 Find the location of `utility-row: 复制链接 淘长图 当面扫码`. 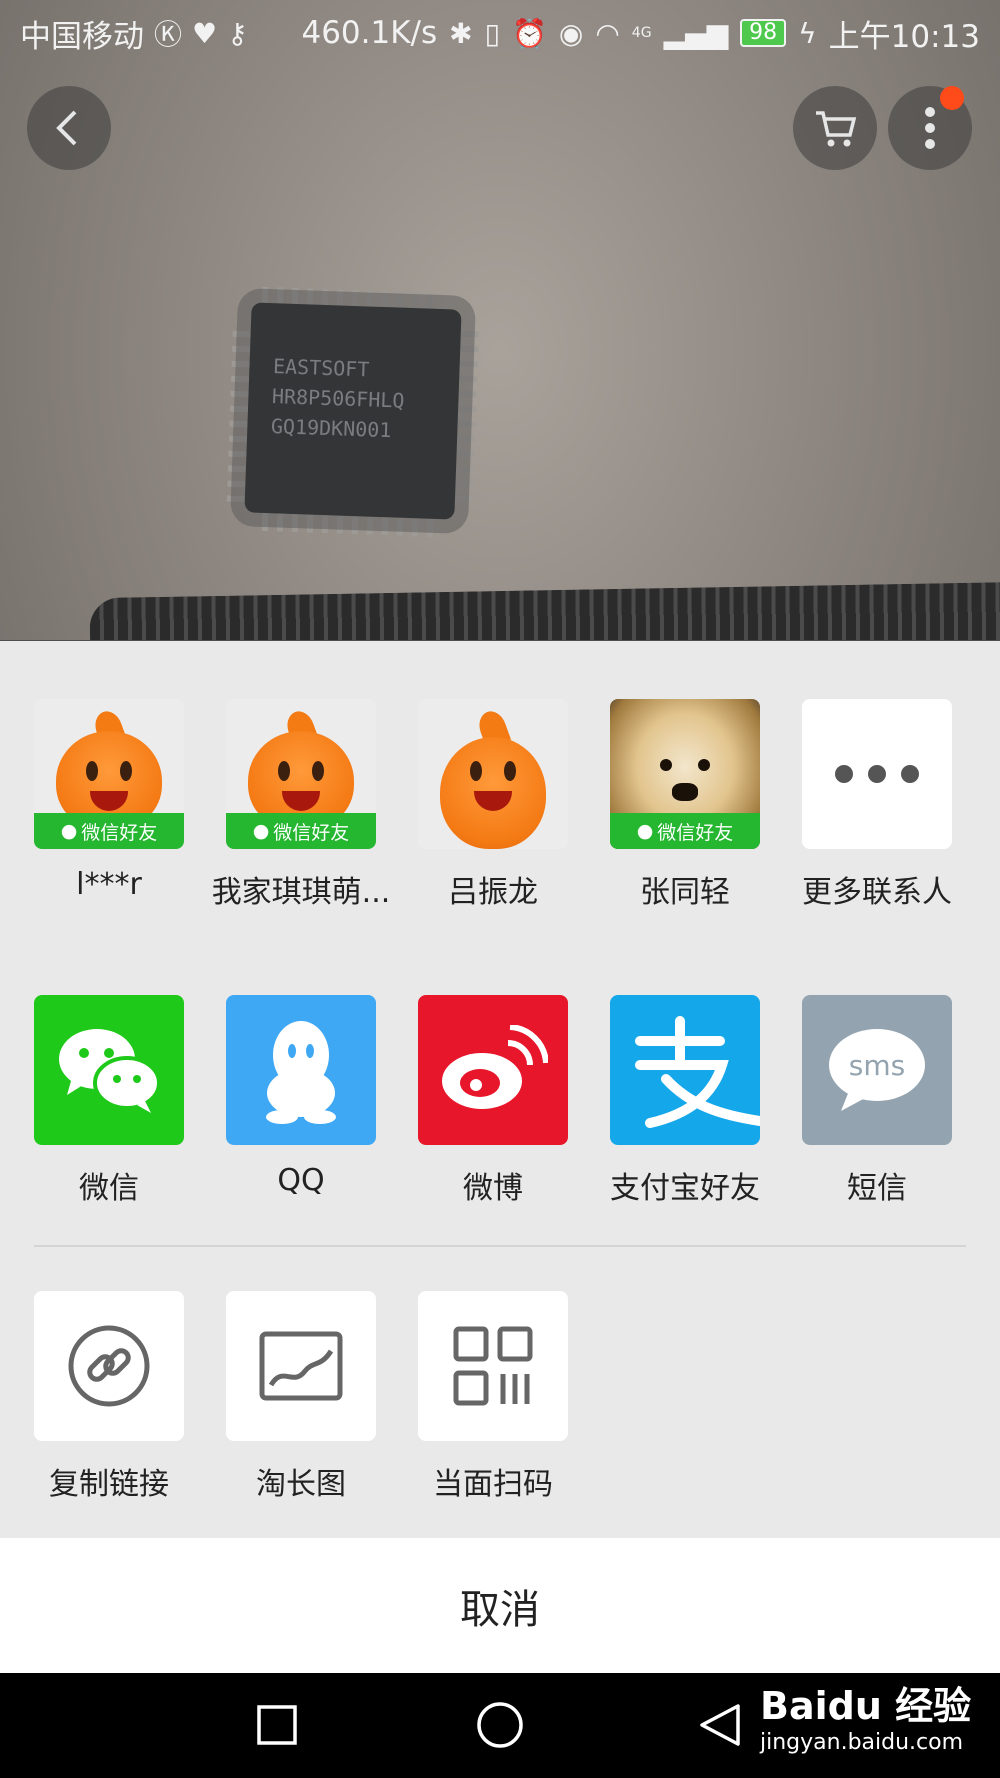

utility-row: 复制链接 淘长图 当面扫码 is located at coordinates (500, 1411).